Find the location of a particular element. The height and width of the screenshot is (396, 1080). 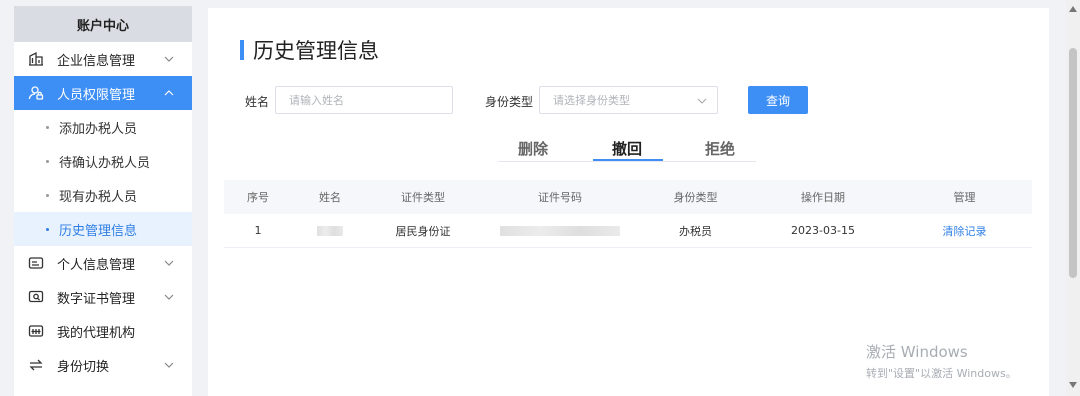

active-tab-indicator is located at coordinates (628, 160).